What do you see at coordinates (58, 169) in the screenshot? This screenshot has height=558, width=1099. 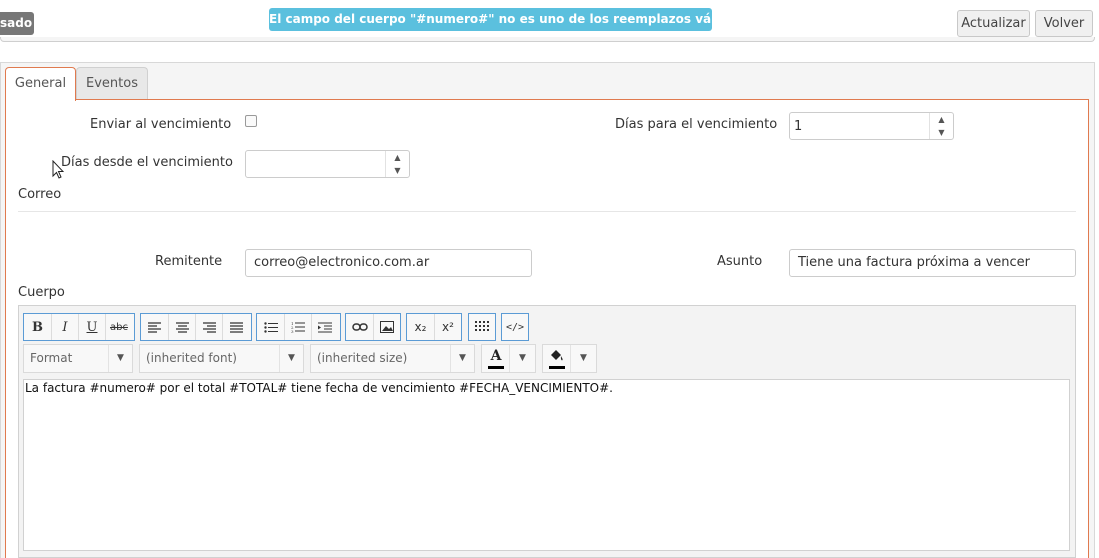 I see `mouse-cursor-icon` at bounding box center [58, 169].